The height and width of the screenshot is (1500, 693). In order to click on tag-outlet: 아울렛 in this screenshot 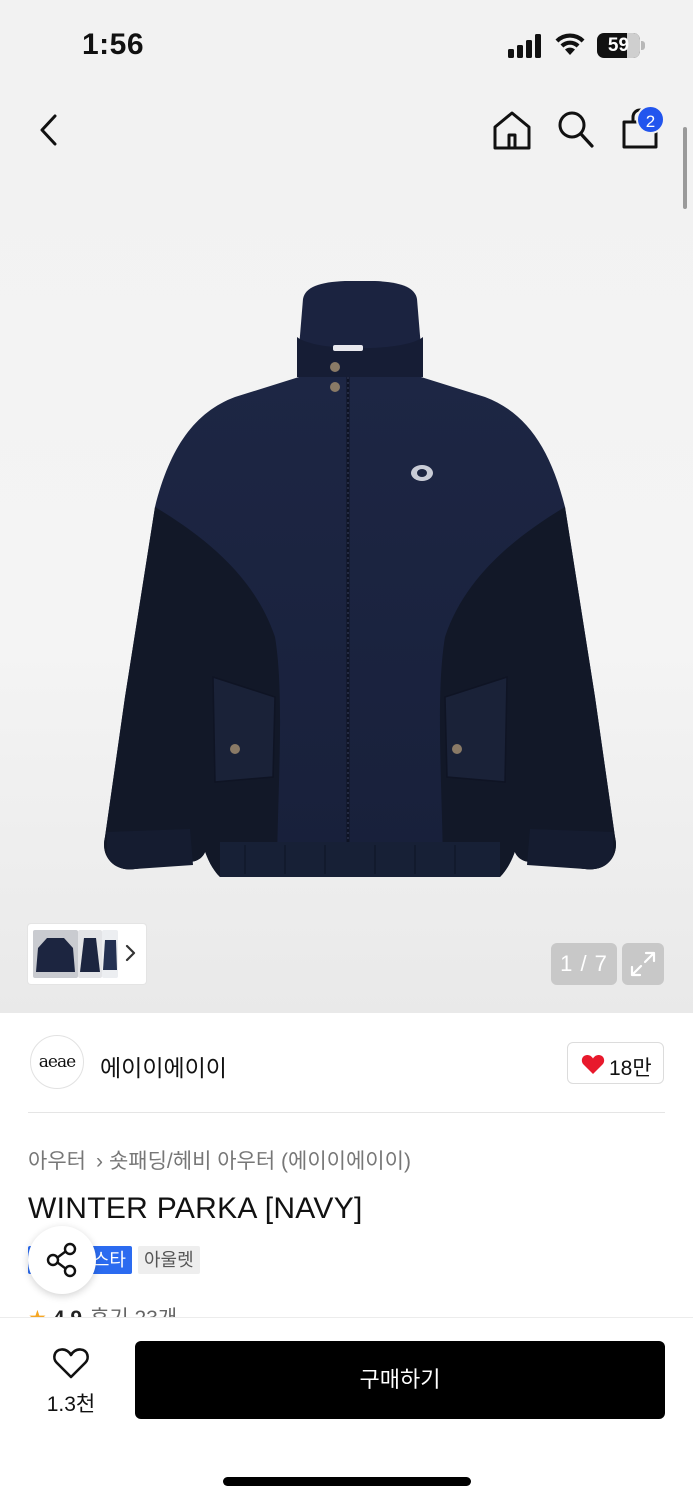, I will do `click(169, 1260)`.